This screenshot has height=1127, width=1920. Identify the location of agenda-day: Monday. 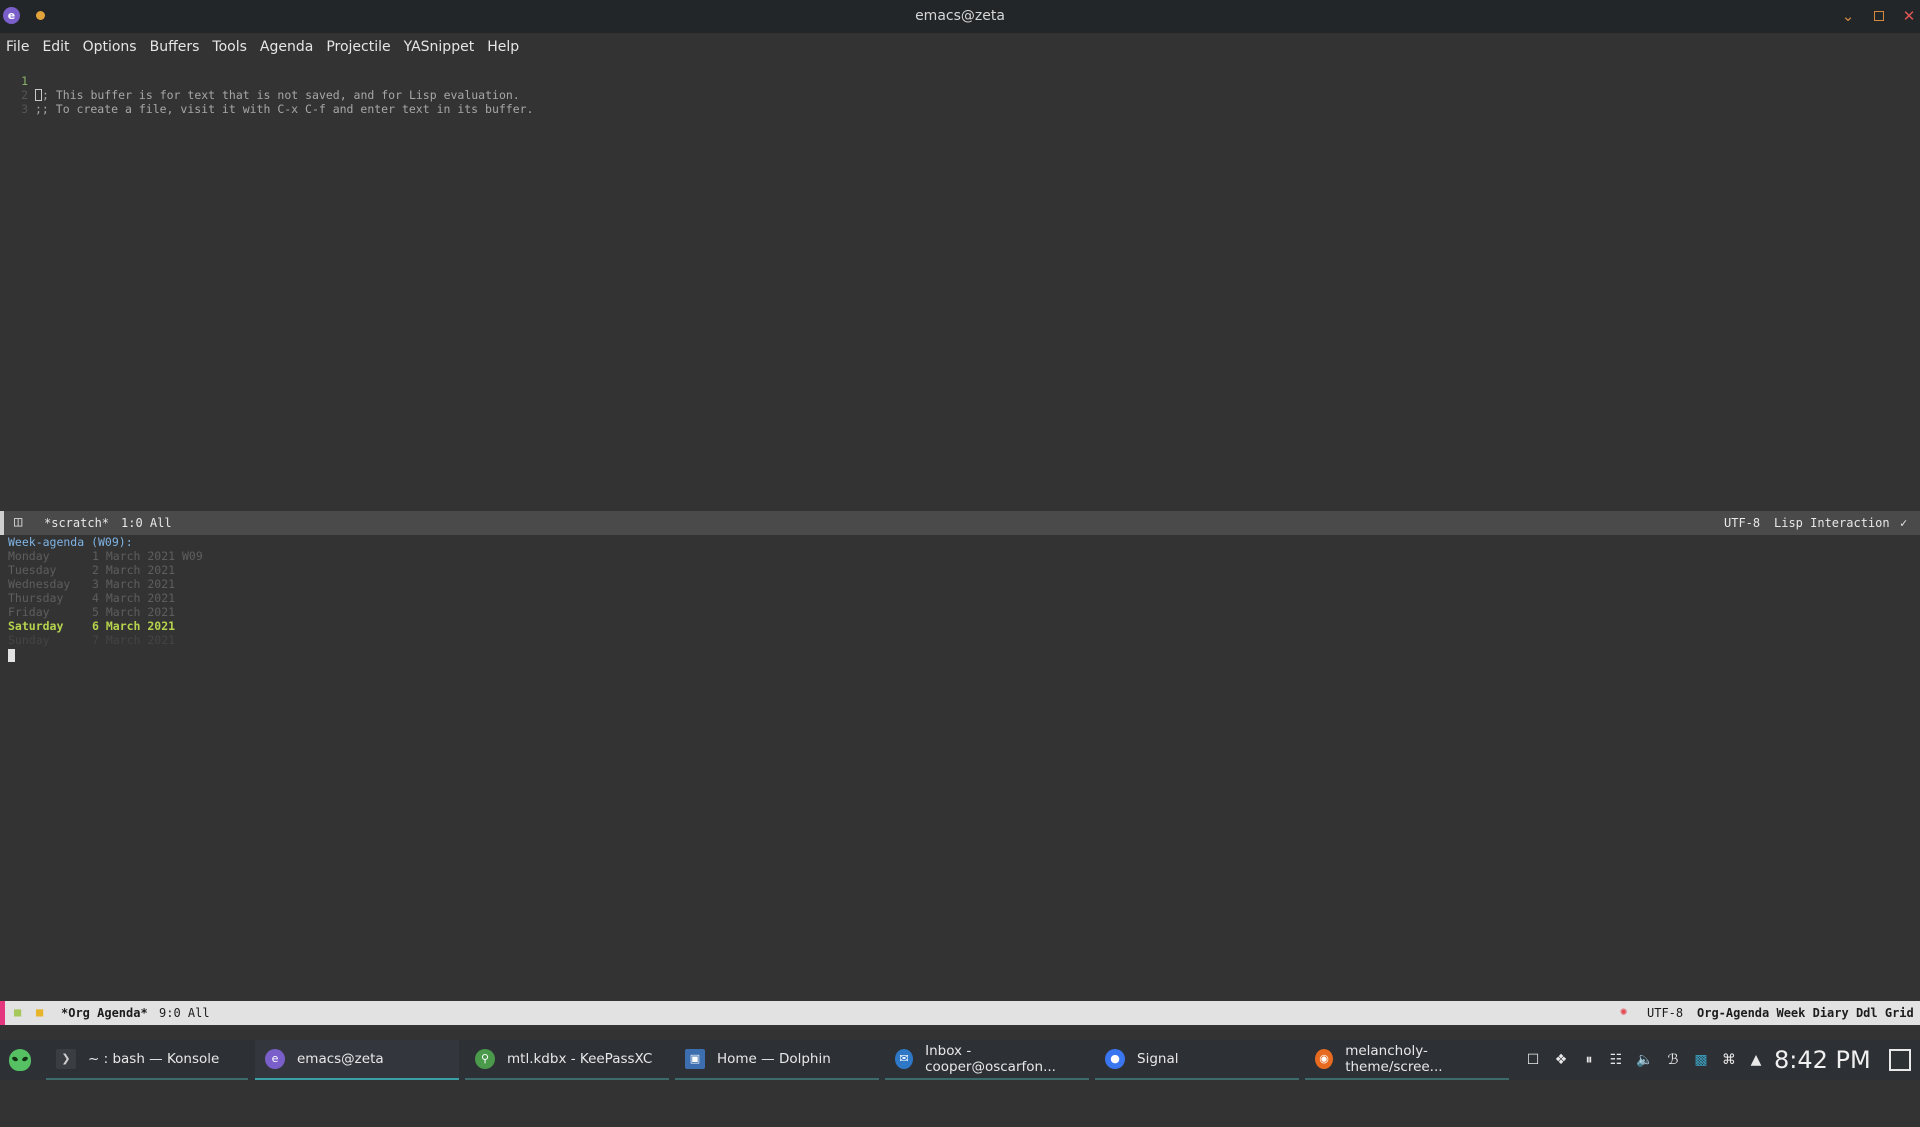
(29, 556).